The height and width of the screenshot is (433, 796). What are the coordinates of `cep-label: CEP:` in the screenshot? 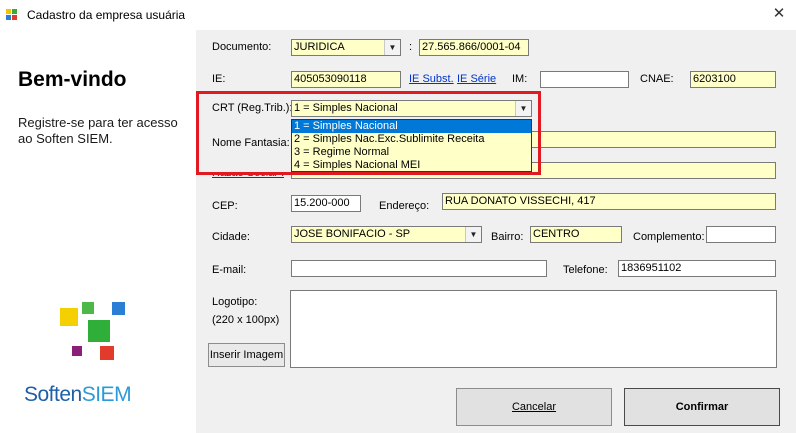 It's located at (225, 206).